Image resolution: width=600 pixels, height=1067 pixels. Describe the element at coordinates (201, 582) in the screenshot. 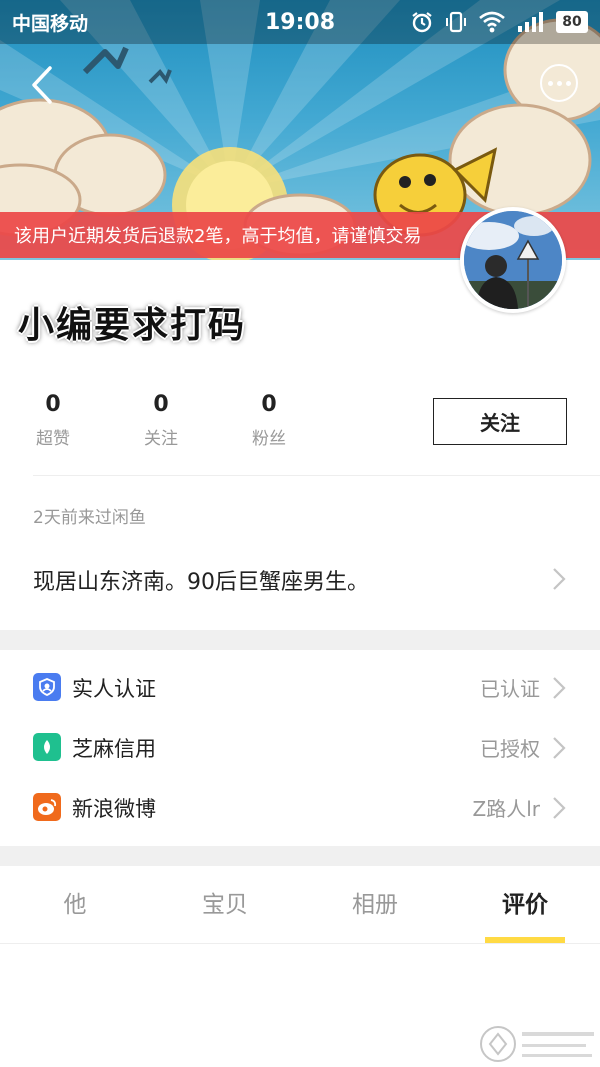

I see `bio-text: 现居山东济南。90后巨蟹座男生。` at that location.